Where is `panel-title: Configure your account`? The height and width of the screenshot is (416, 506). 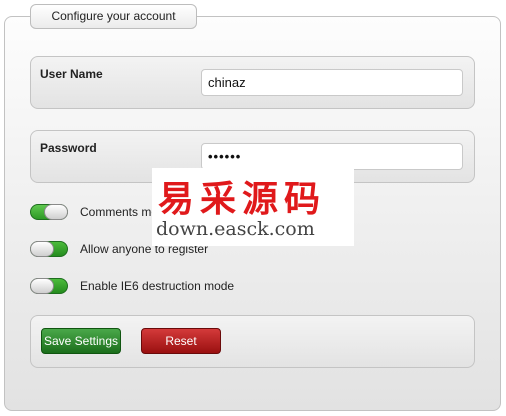
panel-title: Configure your account is located at coordinates (113, 16).